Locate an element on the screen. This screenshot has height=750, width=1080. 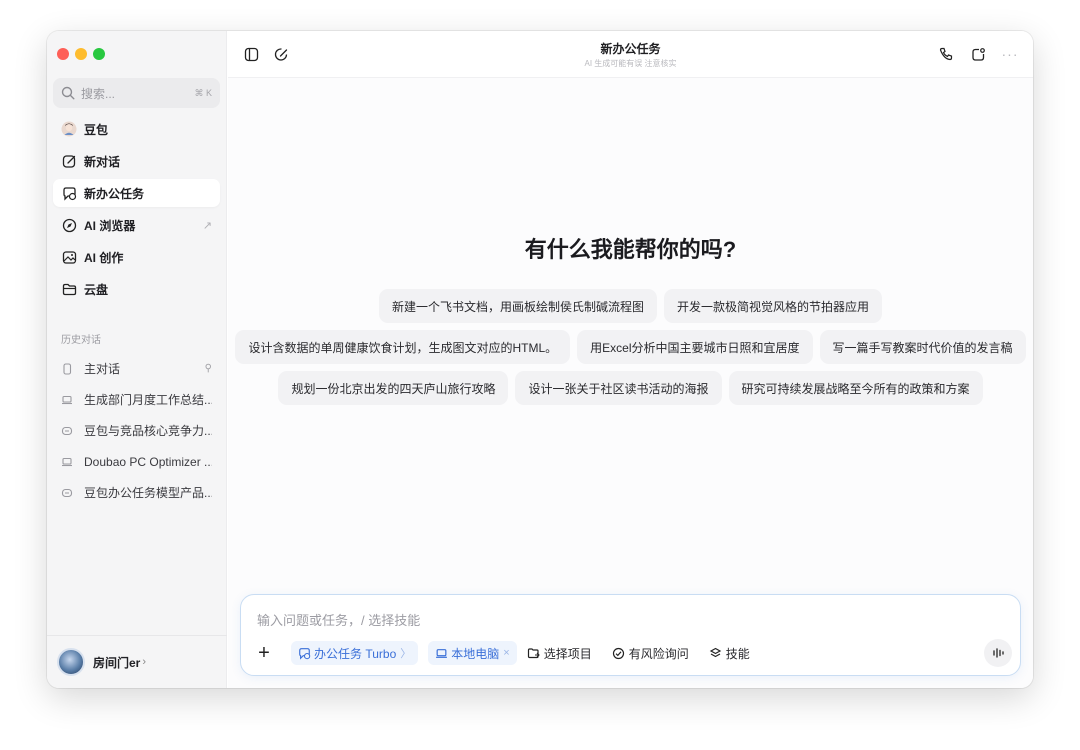
phone-call-icon is located at coordinates (946, 54).